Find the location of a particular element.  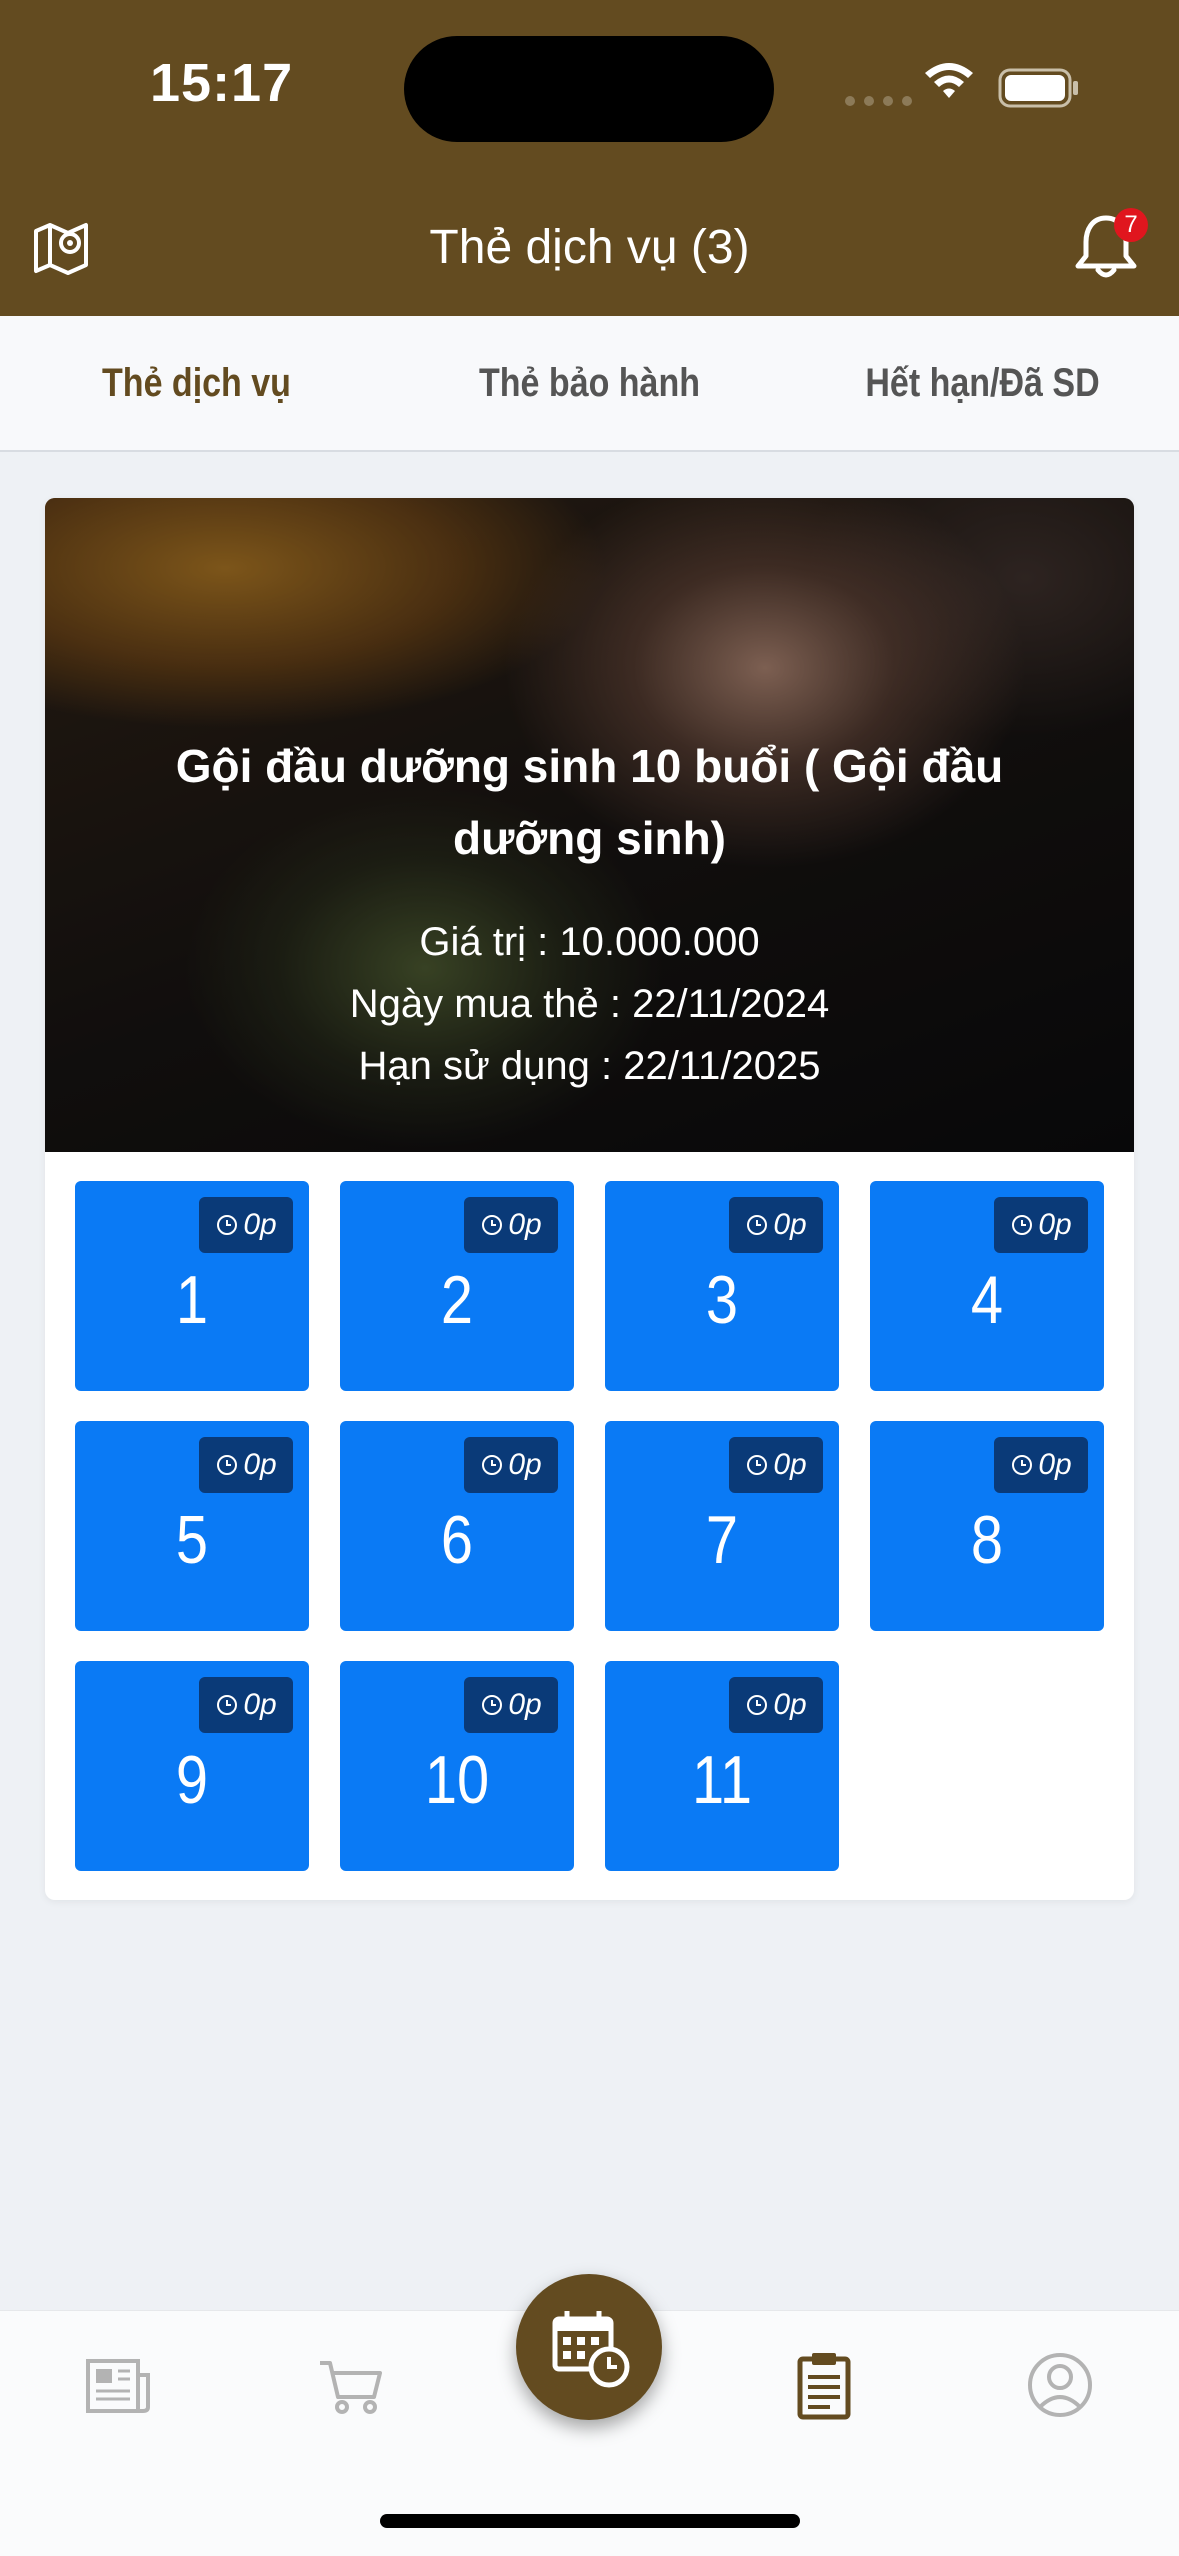

tab-service-cards: Thẻ dịch vụ is located at coordinates (196, 383).